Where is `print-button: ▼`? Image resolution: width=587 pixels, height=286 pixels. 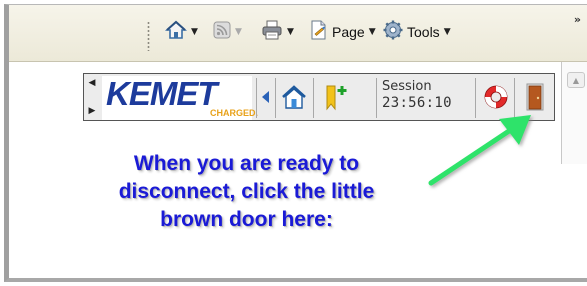 print-button: ▼ is located at coordinates (277, 32).